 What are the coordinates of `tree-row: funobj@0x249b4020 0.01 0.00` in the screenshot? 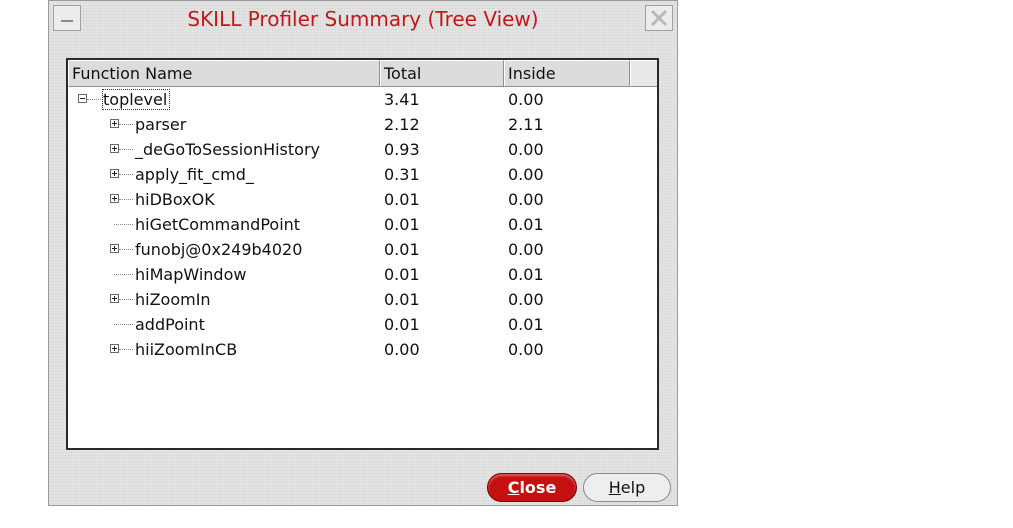 It's located at (362, 250).